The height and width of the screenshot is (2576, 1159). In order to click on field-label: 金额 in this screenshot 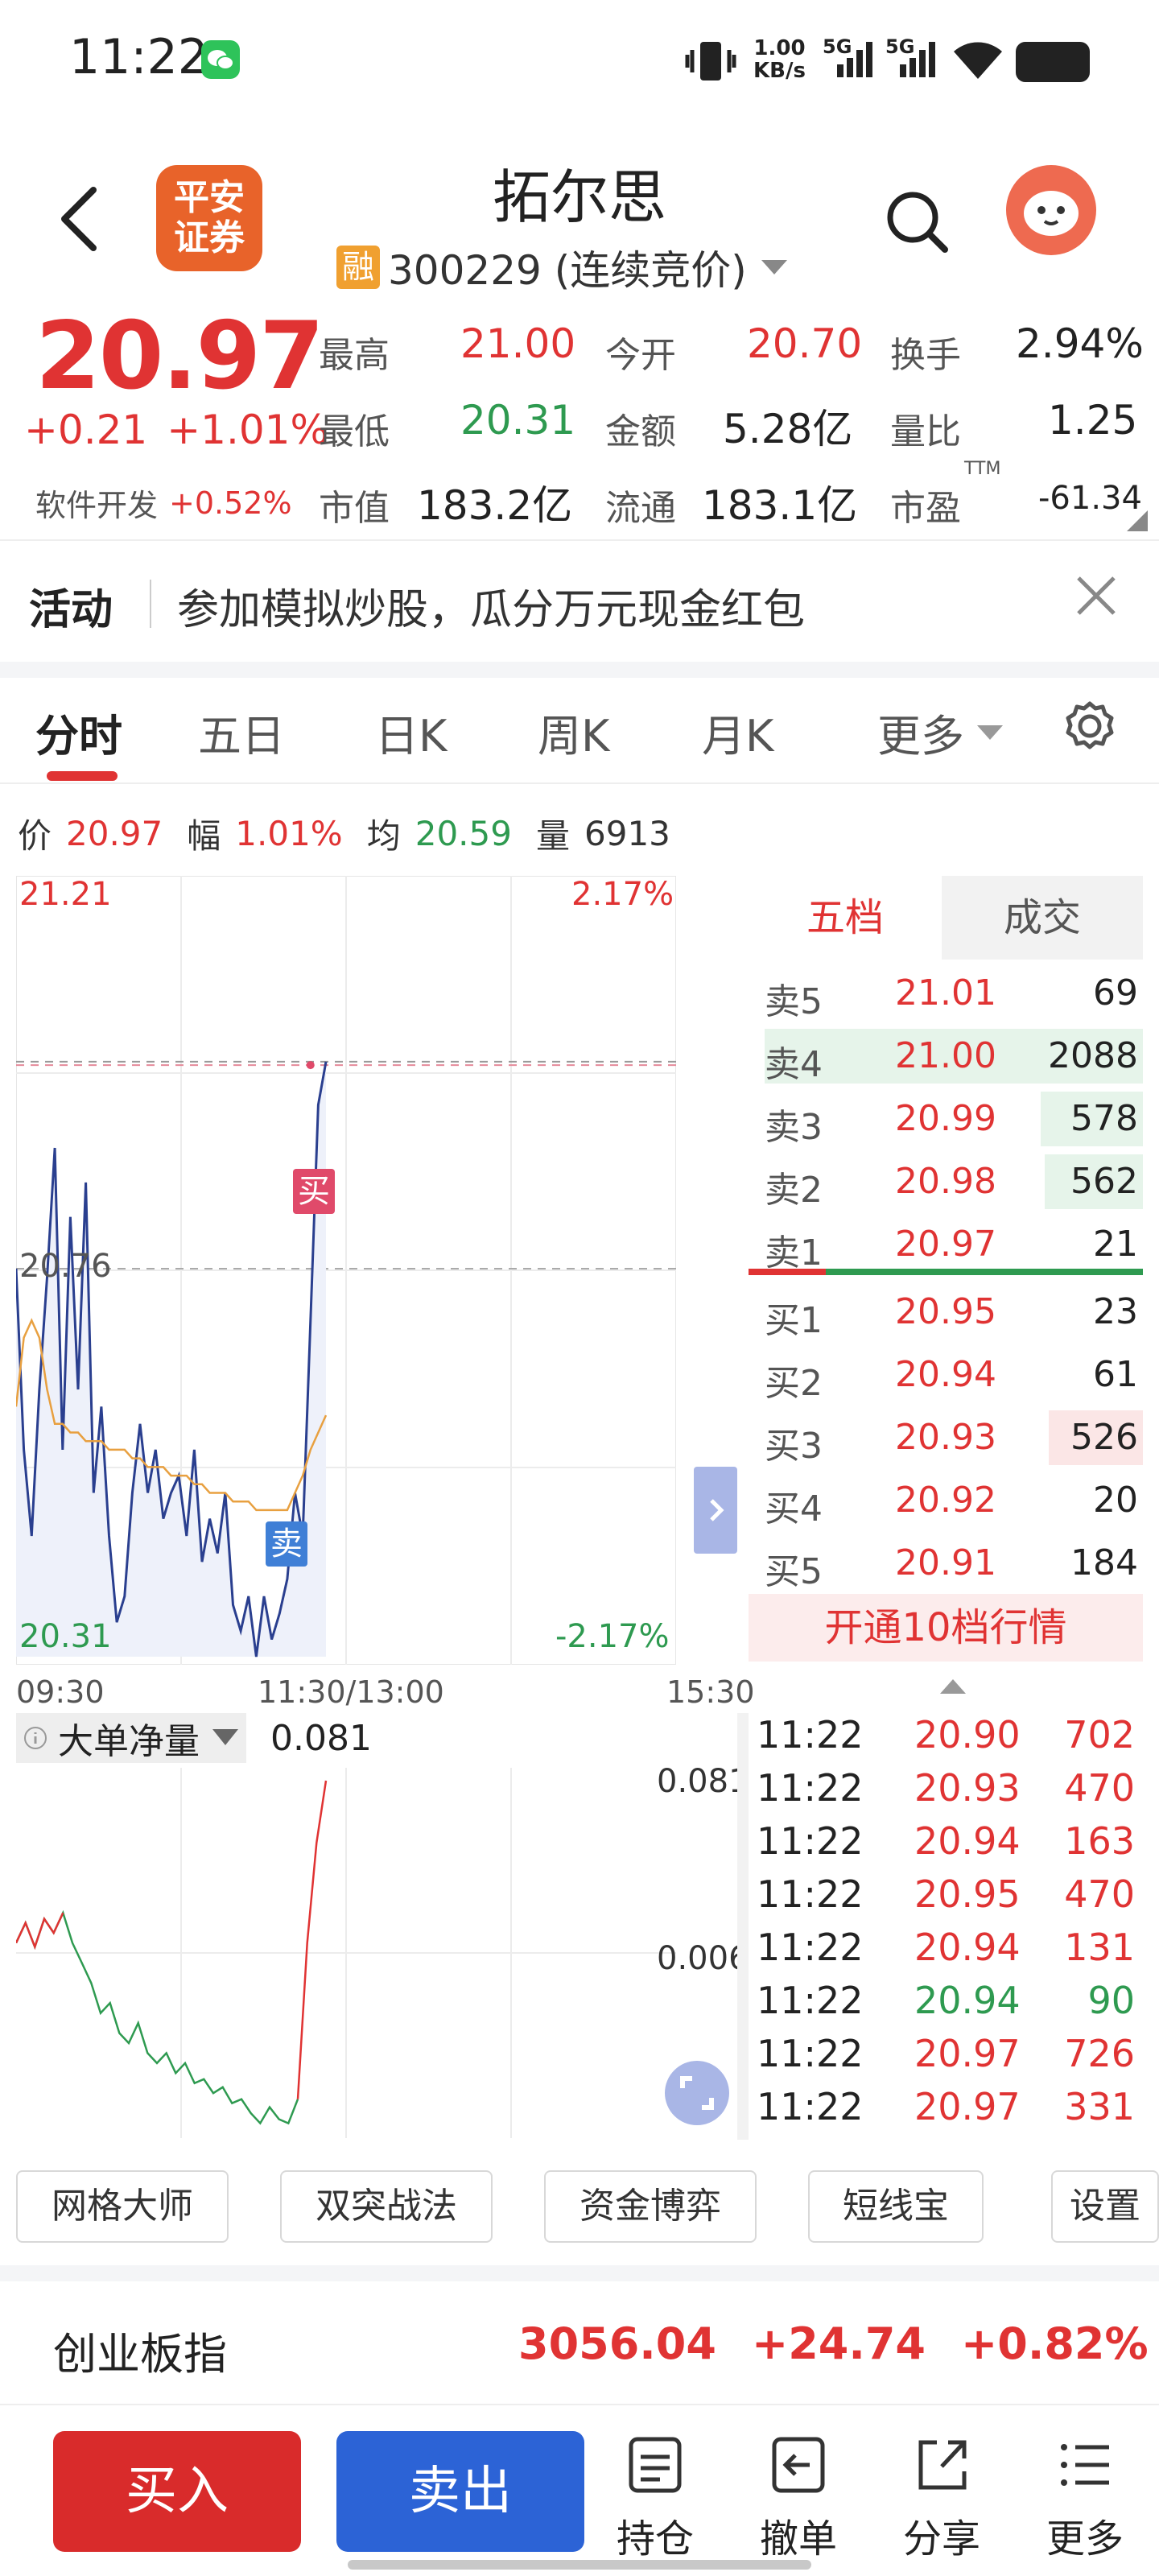, I will do `click(640, 431)`.